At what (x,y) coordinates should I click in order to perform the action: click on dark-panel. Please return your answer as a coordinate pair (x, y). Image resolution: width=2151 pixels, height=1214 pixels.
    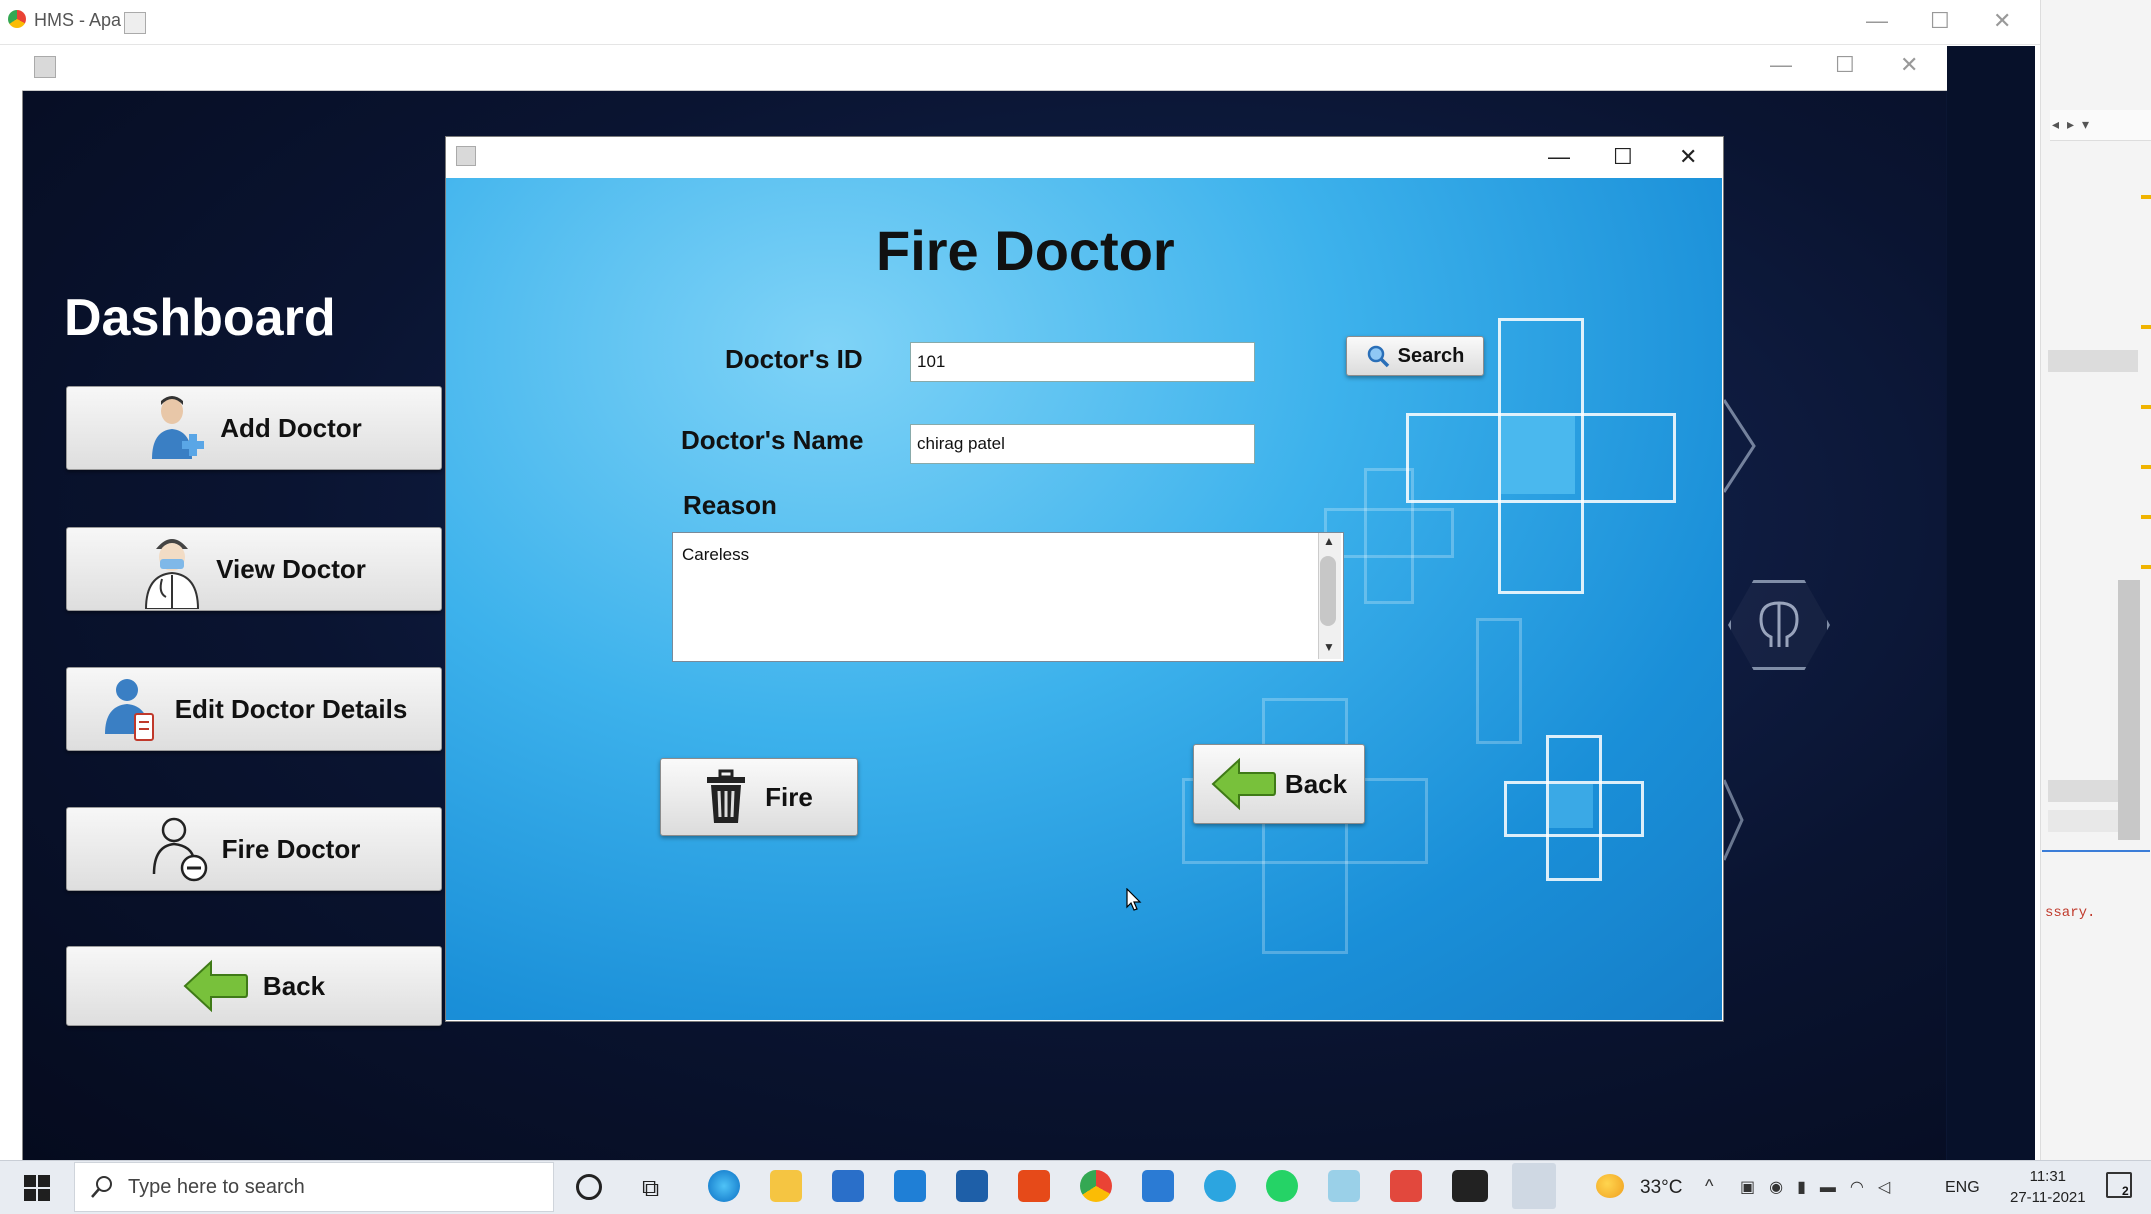
    Looking at the image, I should click on (1991, 603).